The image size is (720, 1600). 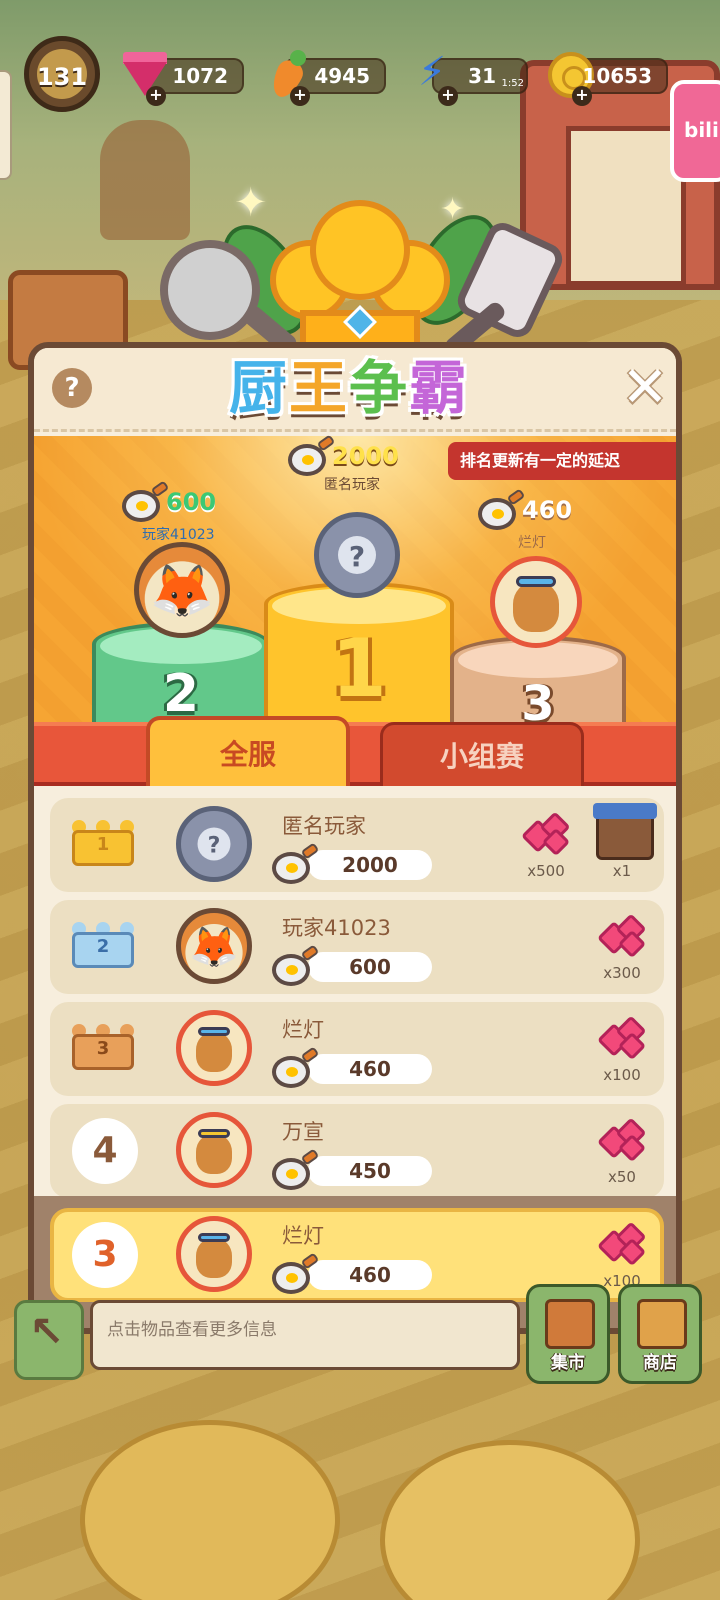 What do you see at coordinates (305, 1335) in the screenshot?
I see `item-info-box: 点击物品查看更多信息` at bounding box center [305, 1335].